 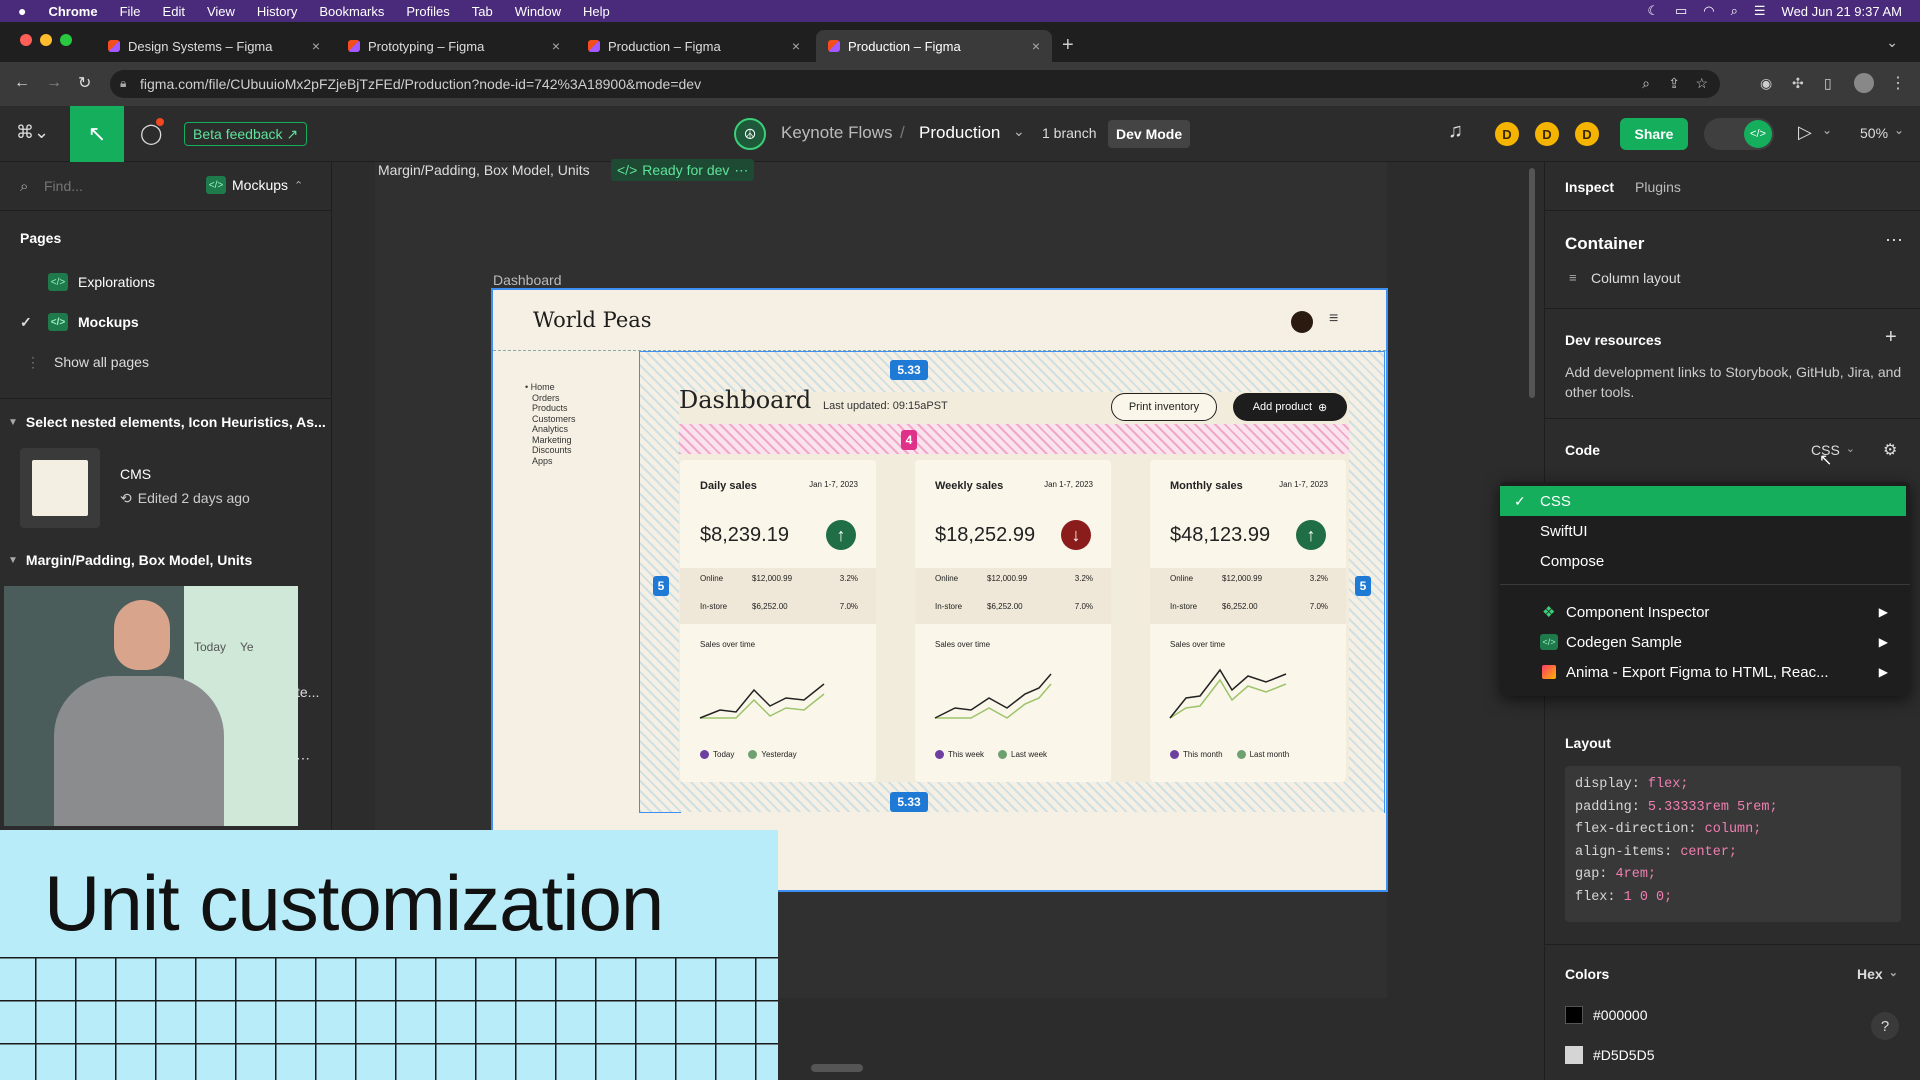 I want to click on tab-inspect: Inspect, so click(x=1589, y=187).